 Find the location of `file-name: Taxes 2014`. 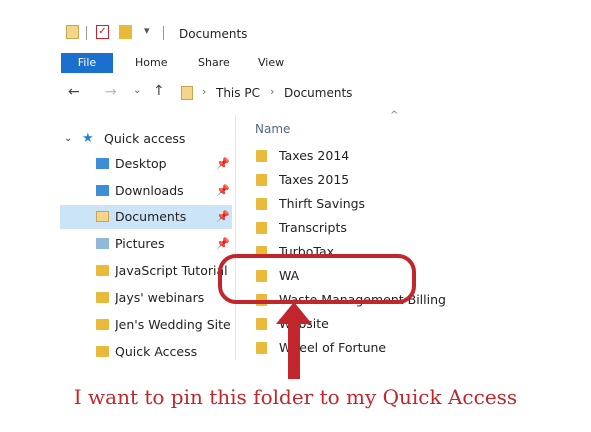

file-name: Taxes 2014 is located at coordinates (314, 155).